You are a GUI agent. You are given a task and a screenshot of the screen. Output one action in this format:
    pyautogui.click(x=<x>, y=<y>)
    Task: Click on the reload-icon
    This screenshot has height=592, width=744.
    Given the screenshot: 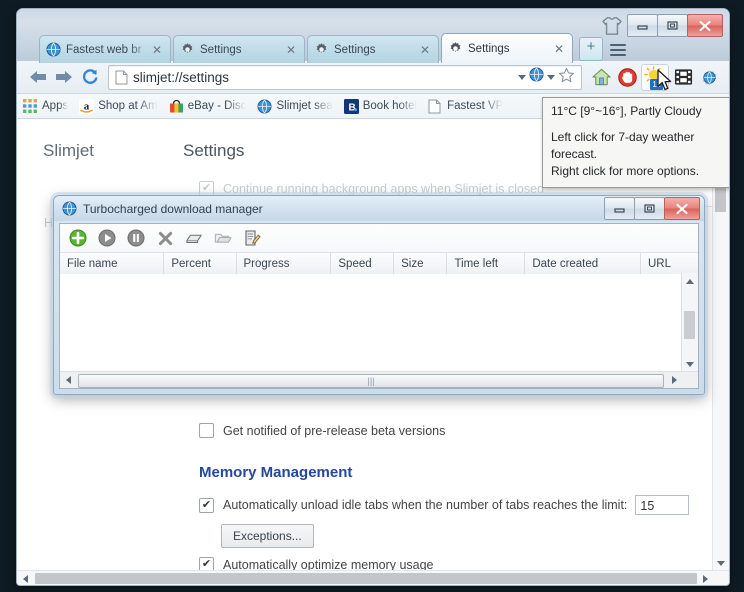 What is the action you would take?
    pyautogui.click(x=90, y=77)
    